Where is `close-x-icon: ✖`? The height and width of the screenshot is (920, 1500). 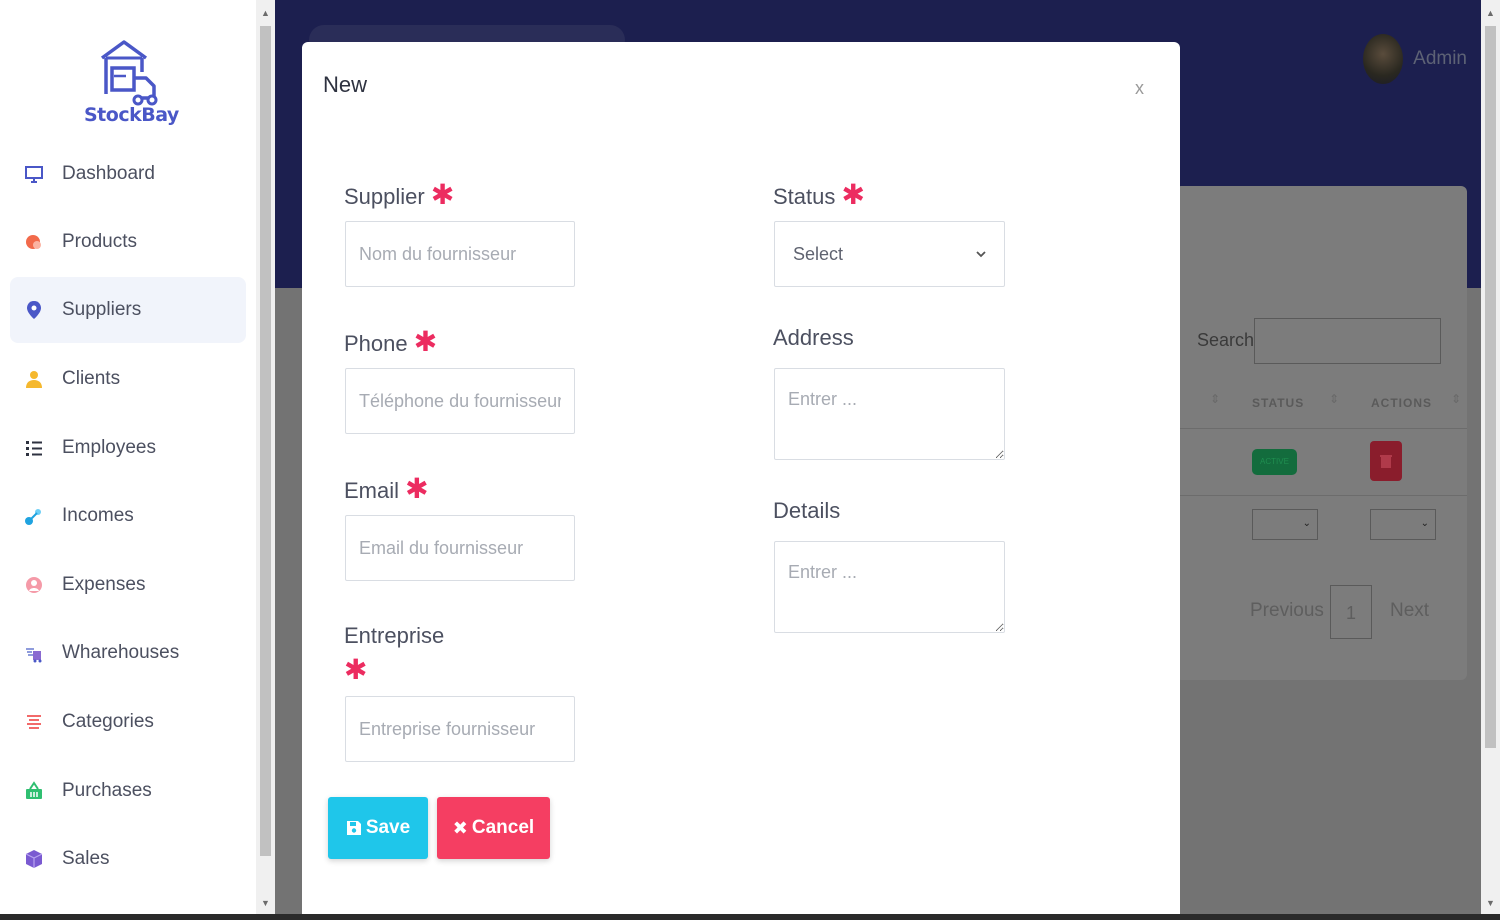 close-x-icon: ✖ is located at coordinates (460, 827).